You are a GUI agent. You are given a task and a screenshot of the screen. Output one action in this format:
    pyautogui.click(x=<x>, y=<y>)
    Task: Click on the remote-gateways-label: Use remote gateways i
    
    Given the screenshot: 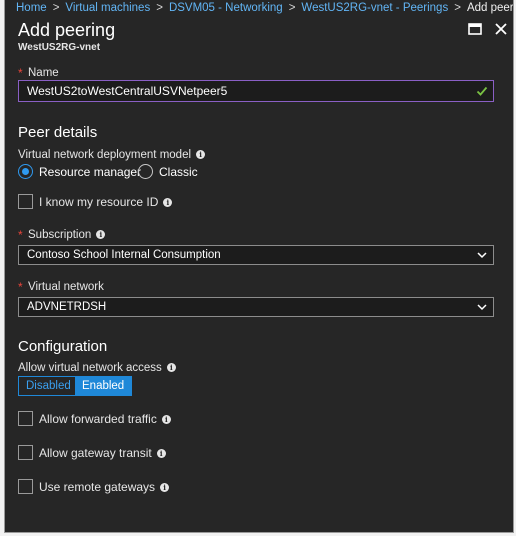 What is the action you would take?
    pyautogui.click(x=104, y=487)
    